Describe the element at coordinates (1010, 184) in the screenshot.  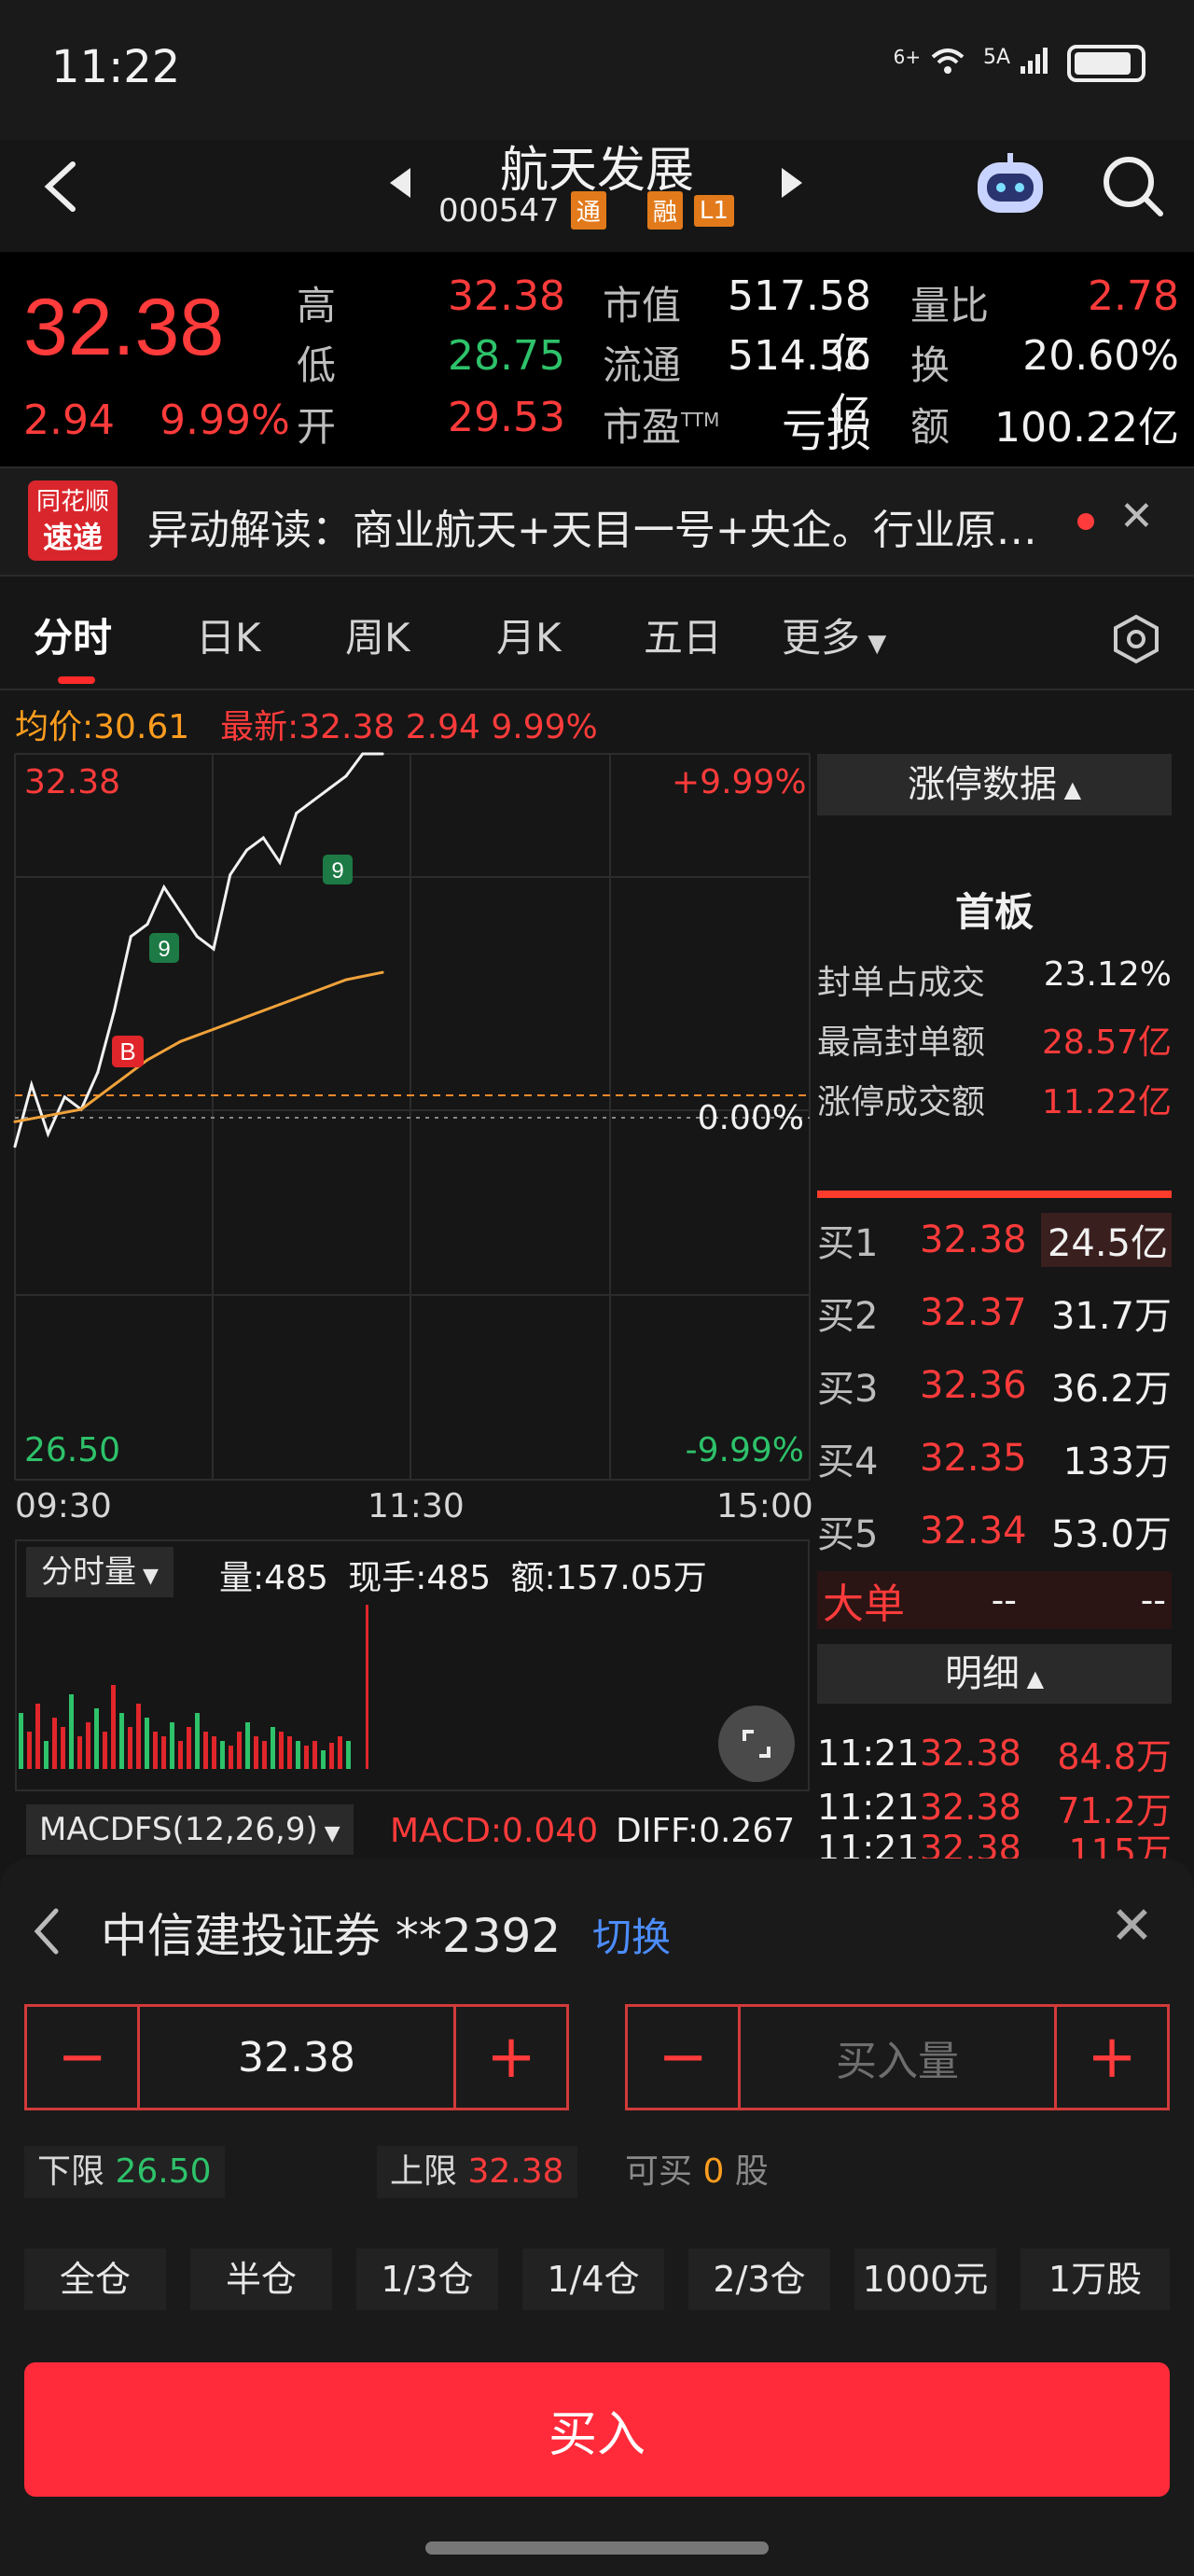
I see `ai-assistant-icon` at that location.